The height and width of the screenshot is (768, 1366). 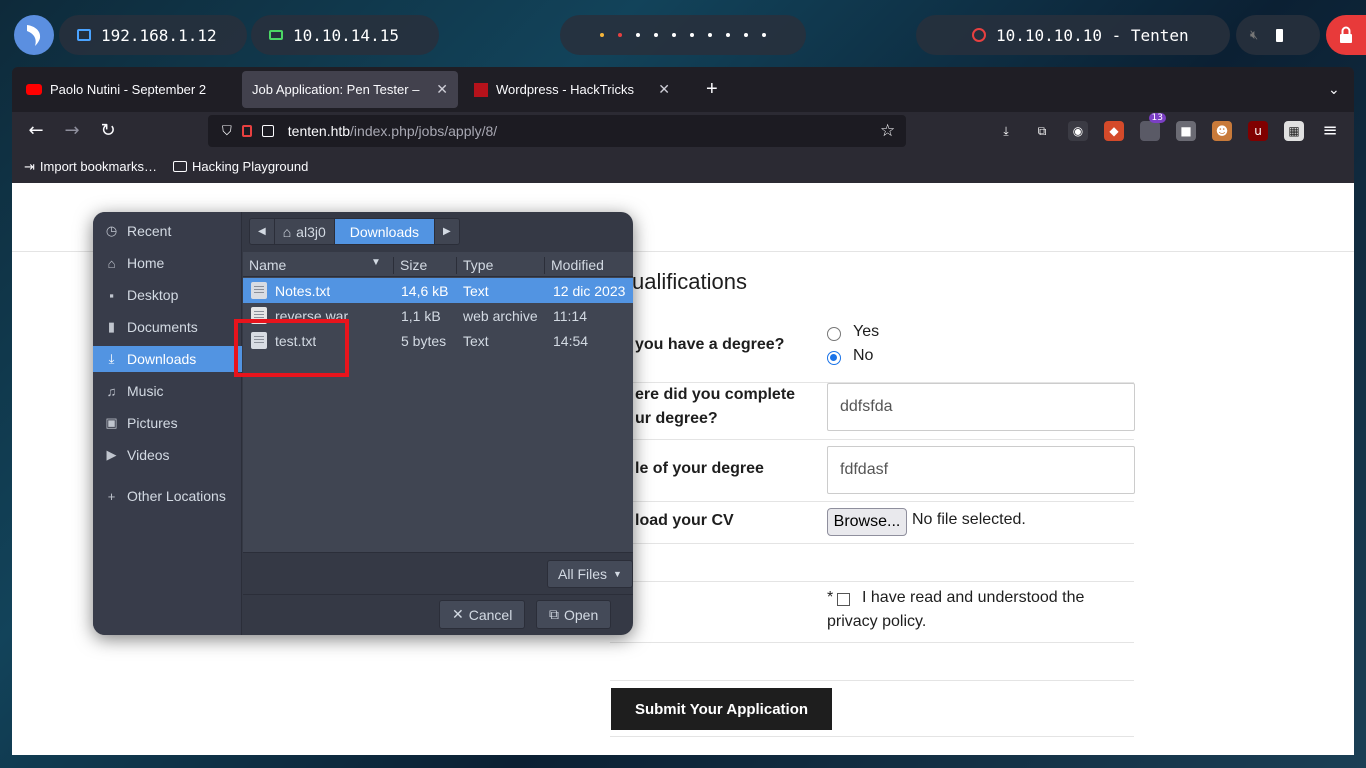 What do you see at coordinates (72, 131) in the screenshot?
I see `forward-arrow-icon: →` at bounding box center [72, 131].